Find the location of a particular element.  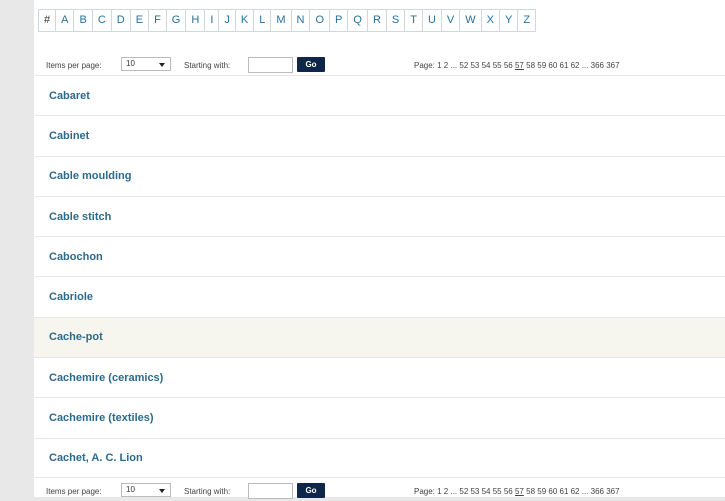

letter-link-f: F is located at coordinates (158, 20).